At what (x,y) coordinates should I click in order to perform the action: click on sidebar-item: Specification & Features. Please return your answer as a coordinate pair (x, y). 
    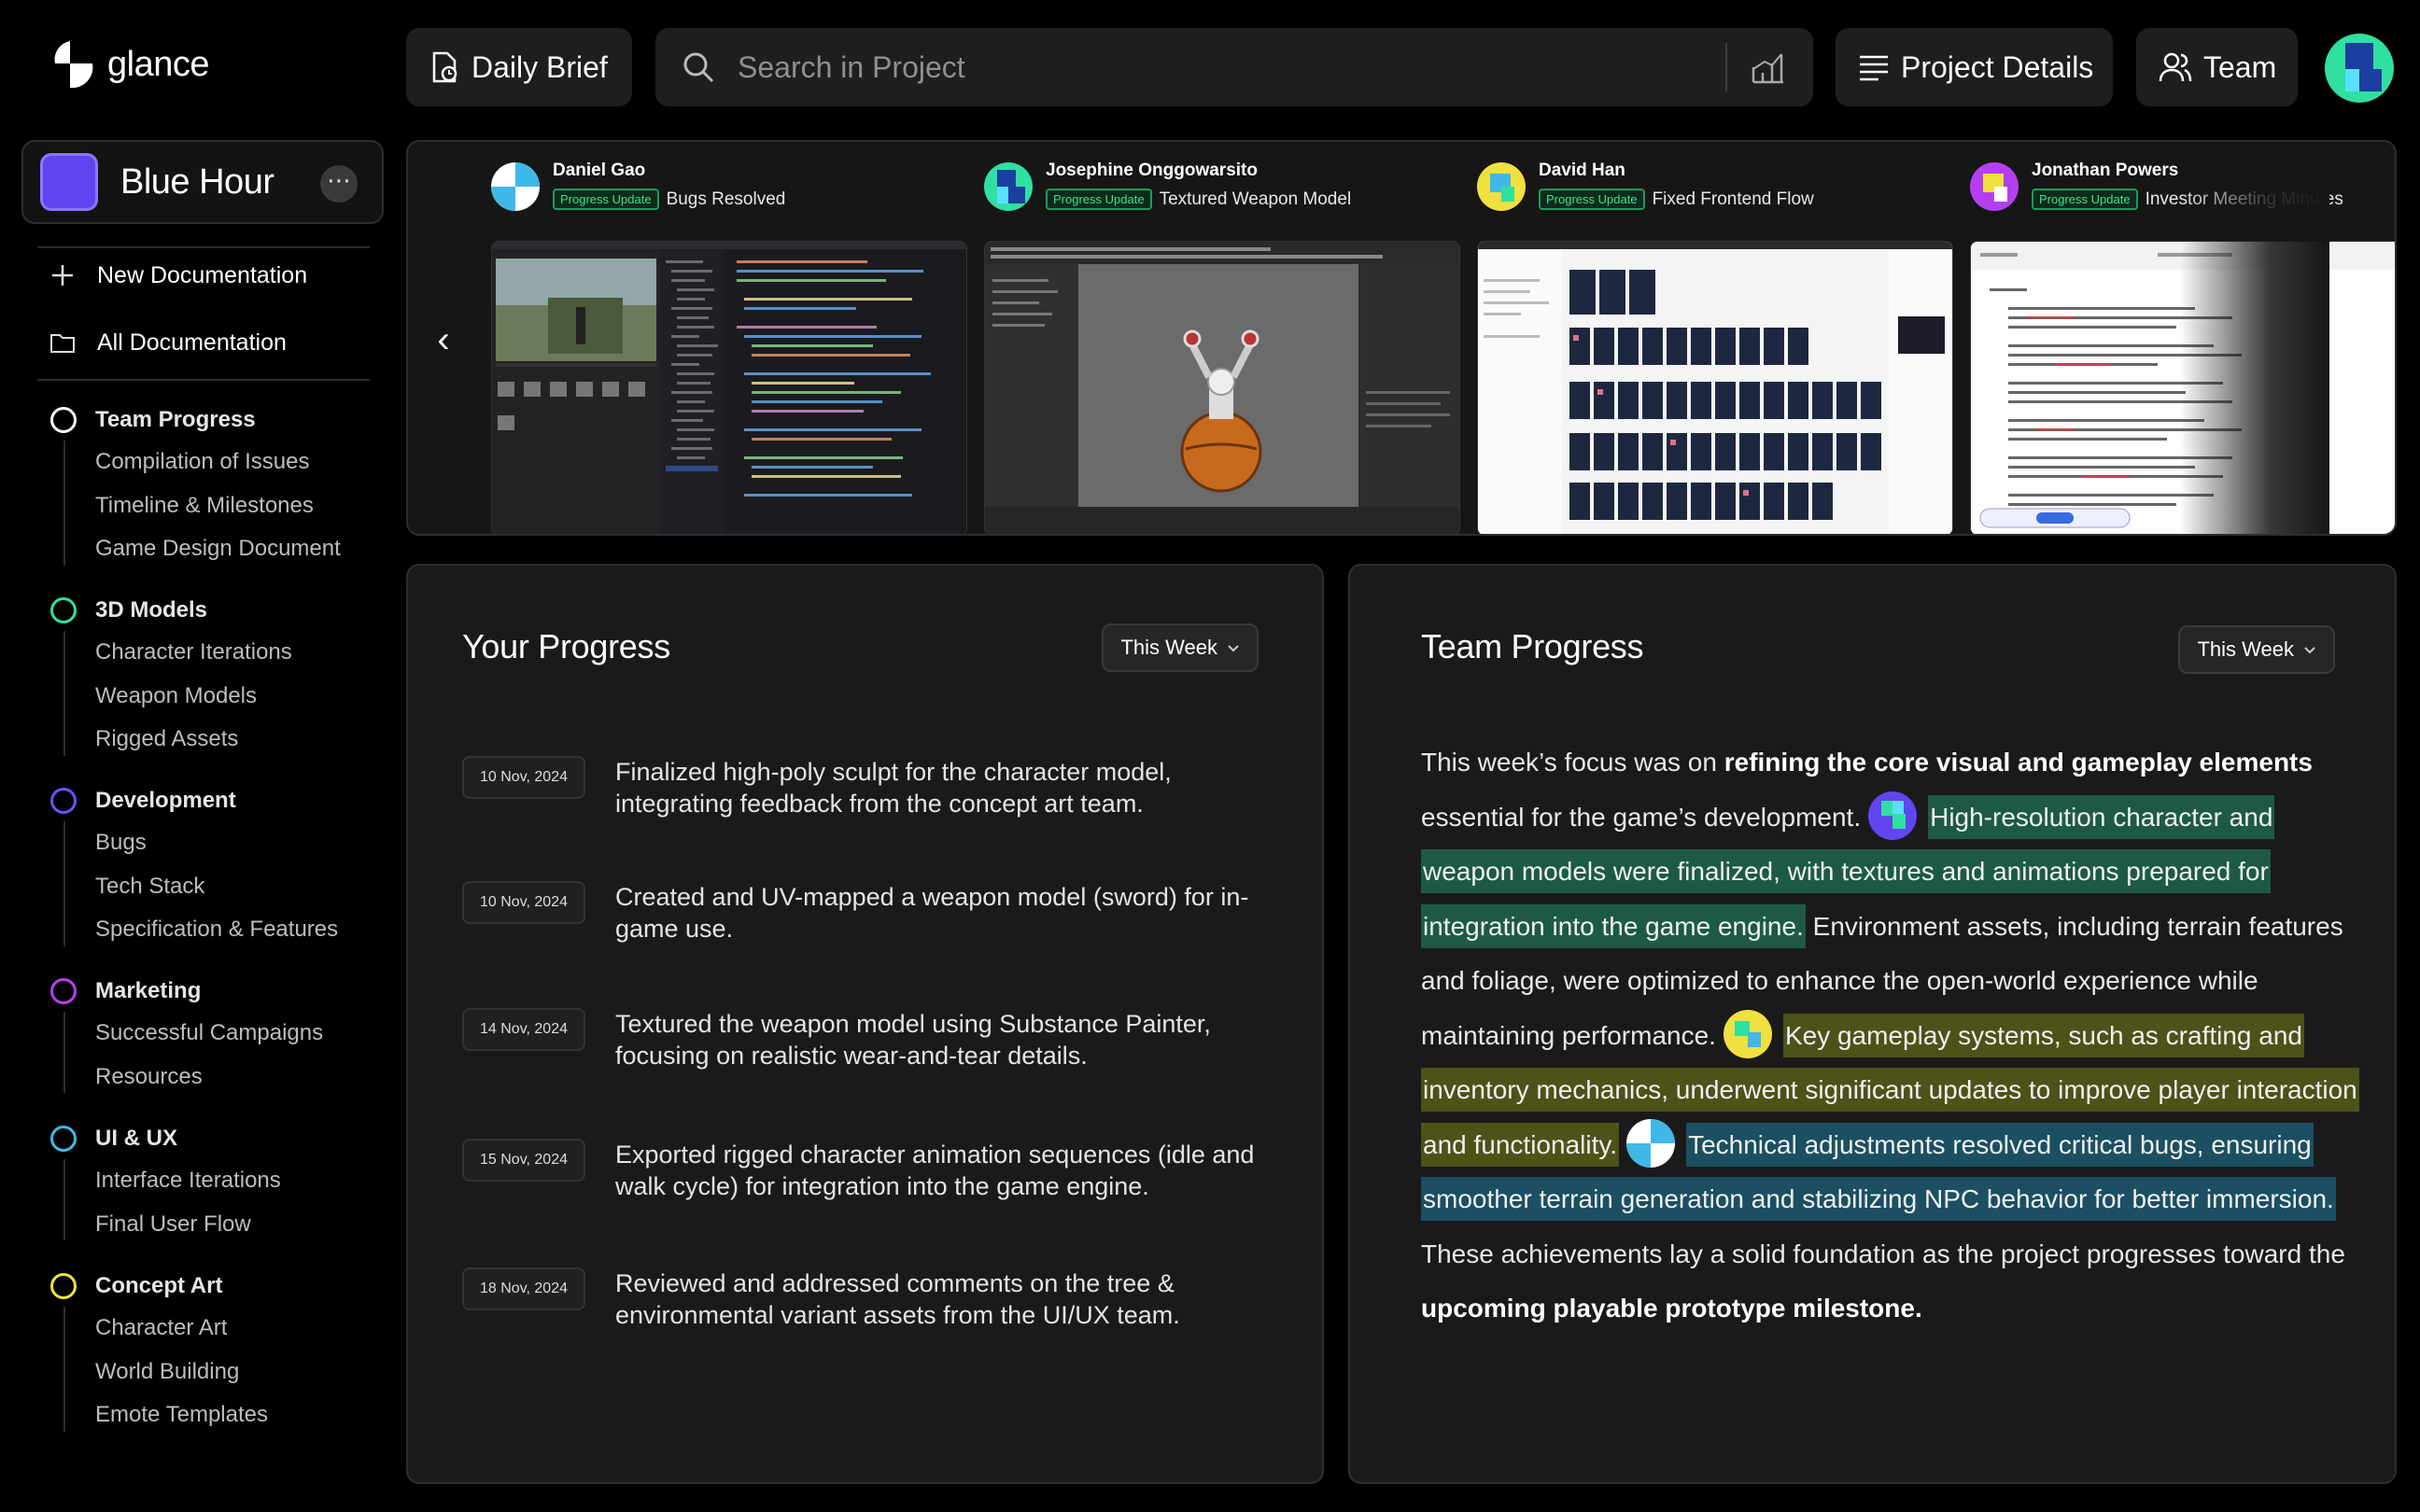
    Looking at the image, I should click on (217, 930).